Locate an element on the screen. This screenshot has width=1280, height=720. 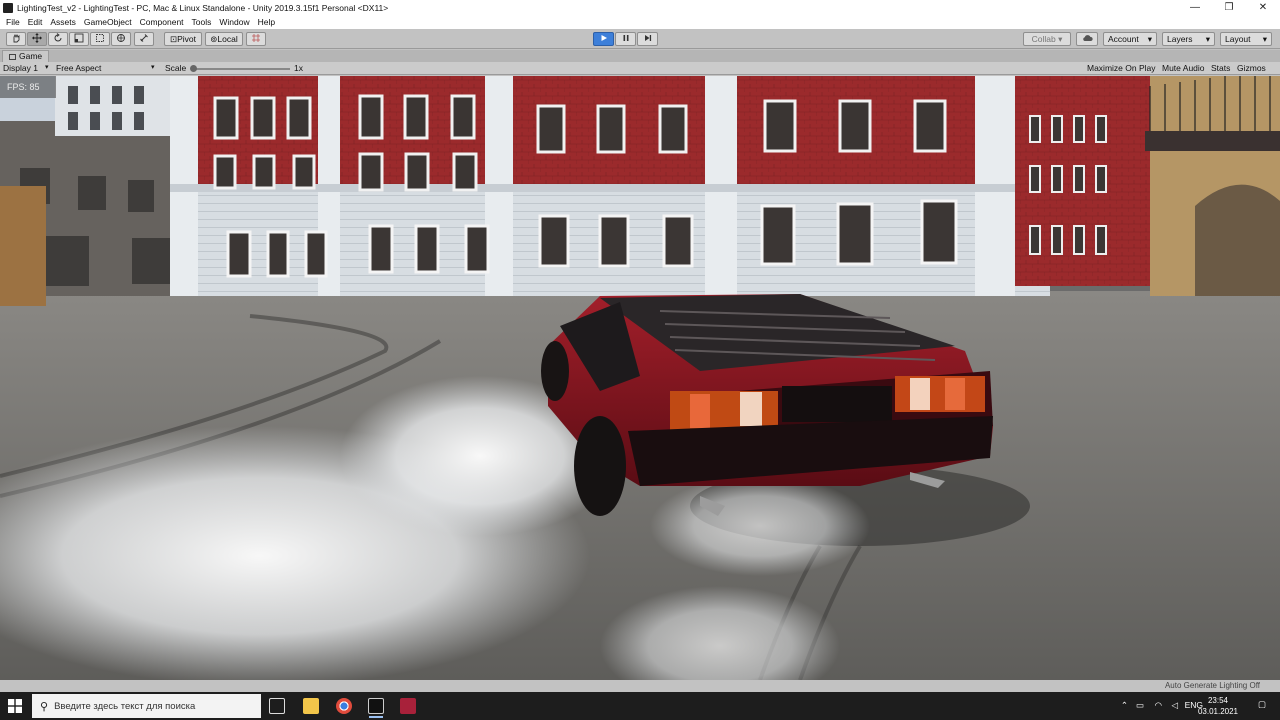
scale-slider-handle is located at coordinates (193, 68).